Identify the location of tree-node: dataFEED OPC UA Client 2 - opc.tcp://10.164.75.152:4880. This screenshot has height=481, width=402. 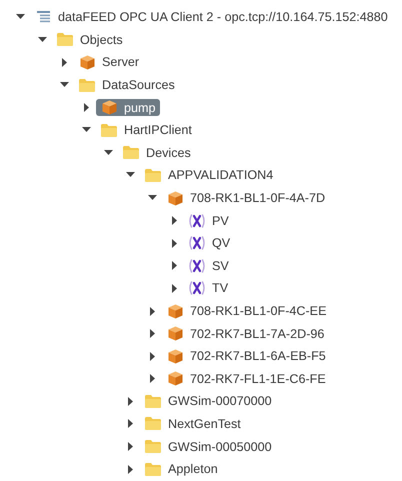
(211, 17).